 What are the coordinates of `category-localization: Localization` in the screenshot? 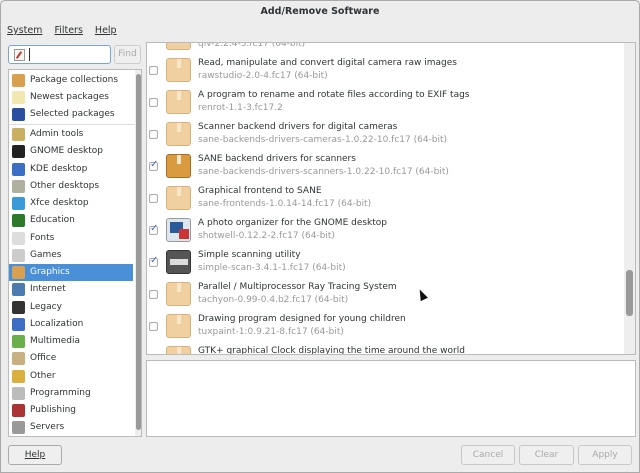 It's located at (71, 324).